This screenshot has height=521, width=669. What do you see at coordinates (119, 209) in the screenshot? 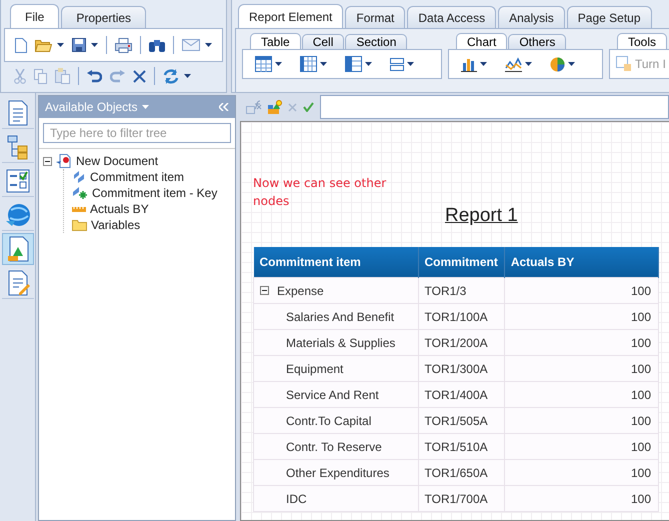
I see `tree-item: Actuals BY` at bounding box center [119, 209].